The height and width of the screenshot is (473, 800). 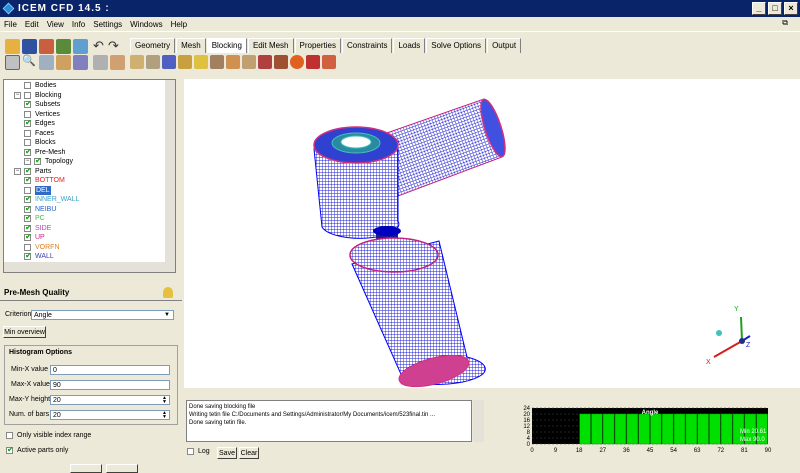 I want to click on transform-blocks-icon, so click(x=233, y=62).